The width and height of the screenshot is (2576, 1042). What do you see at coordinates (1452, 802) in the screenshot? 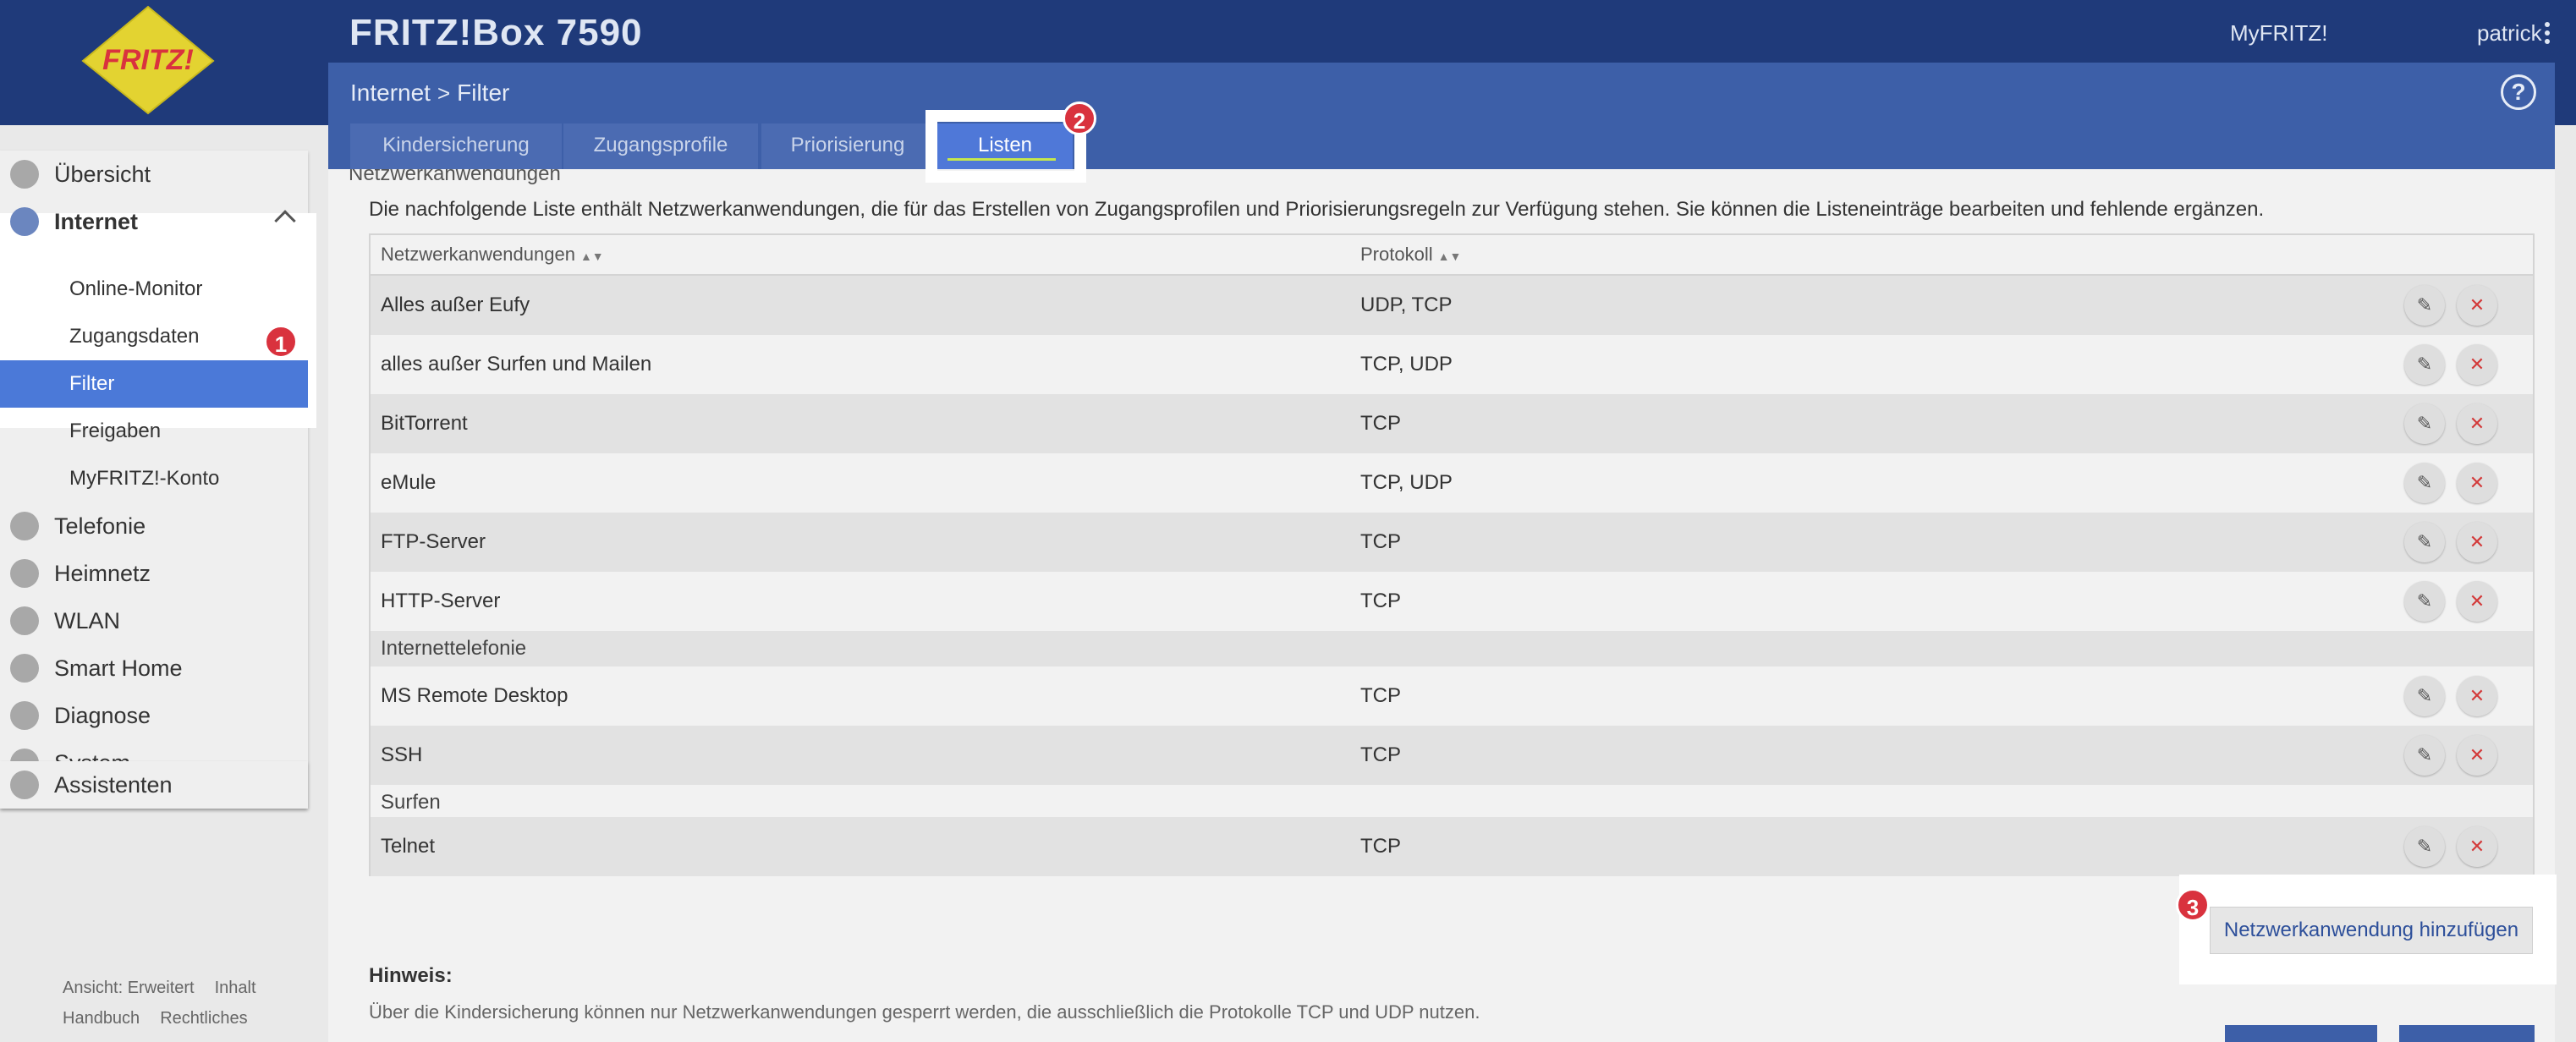
I see `table-group-row: Surfen` at bounding box center [1452, 802].